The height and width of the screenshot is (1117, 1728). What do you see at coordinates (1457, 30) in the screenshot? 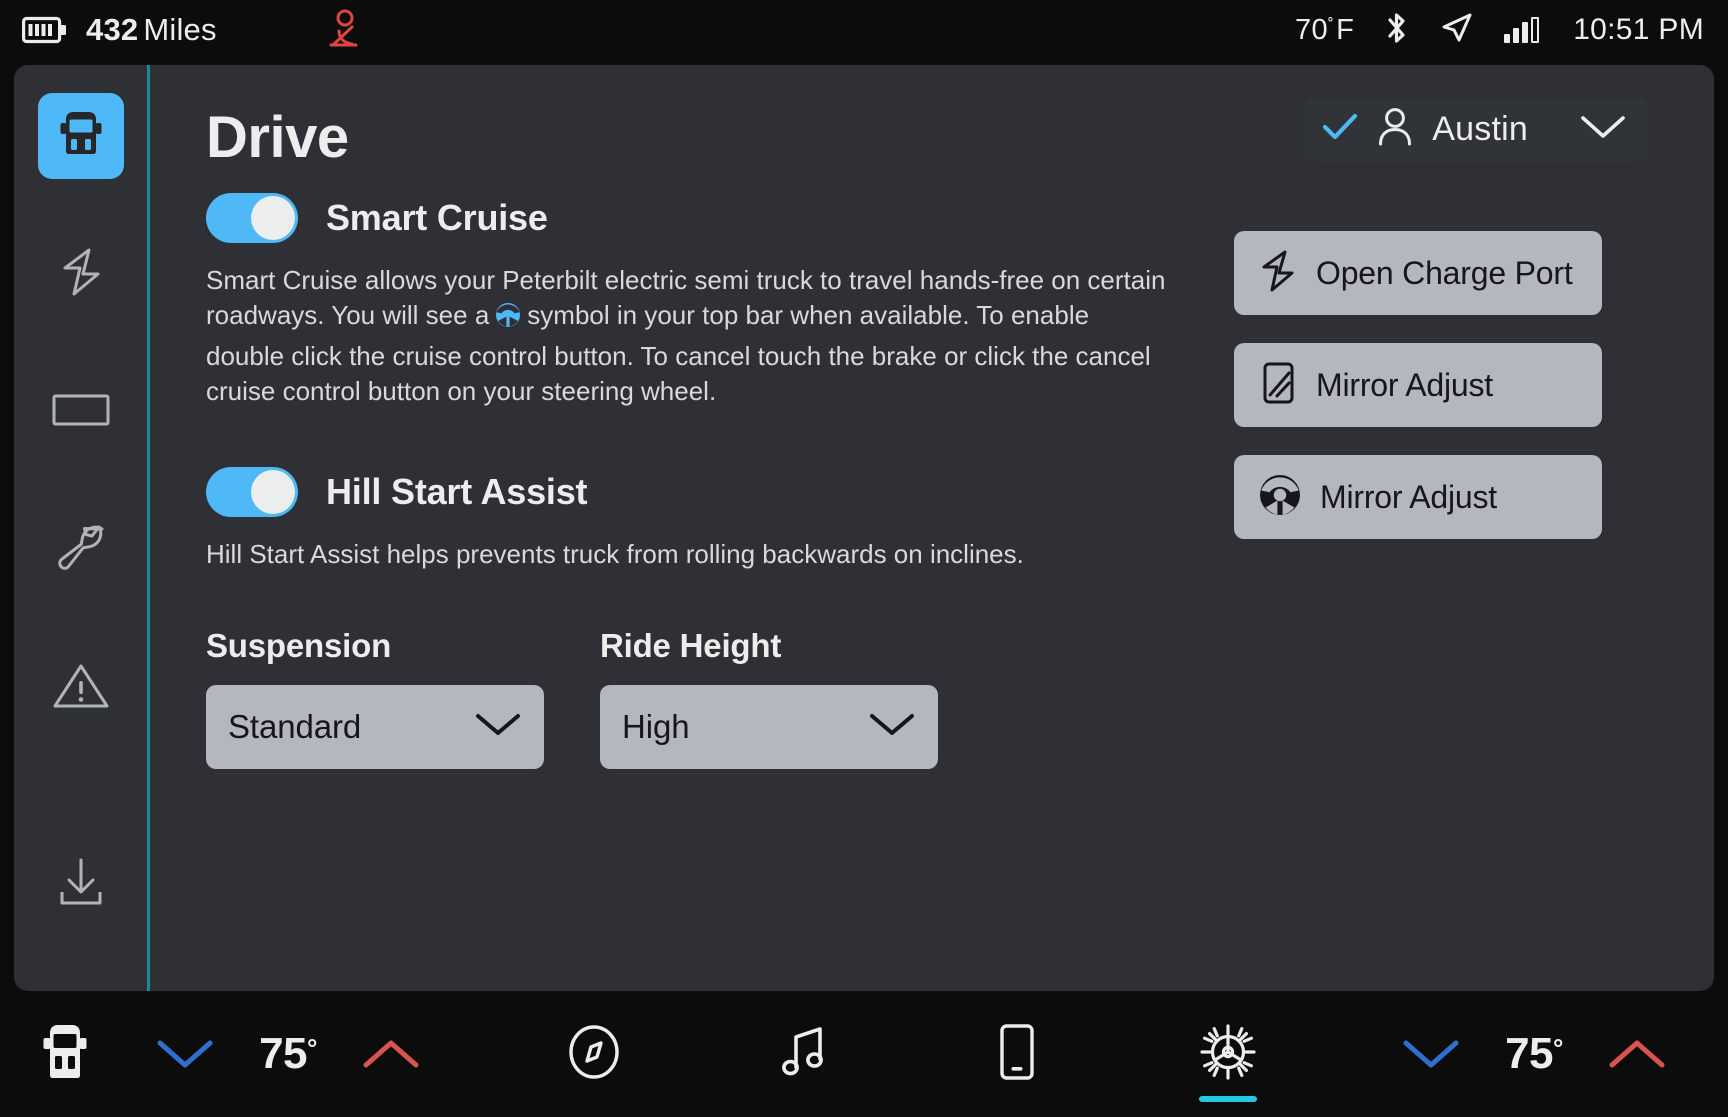
I see `navigation-arrow-icon` at bounding box center [1457, 30].